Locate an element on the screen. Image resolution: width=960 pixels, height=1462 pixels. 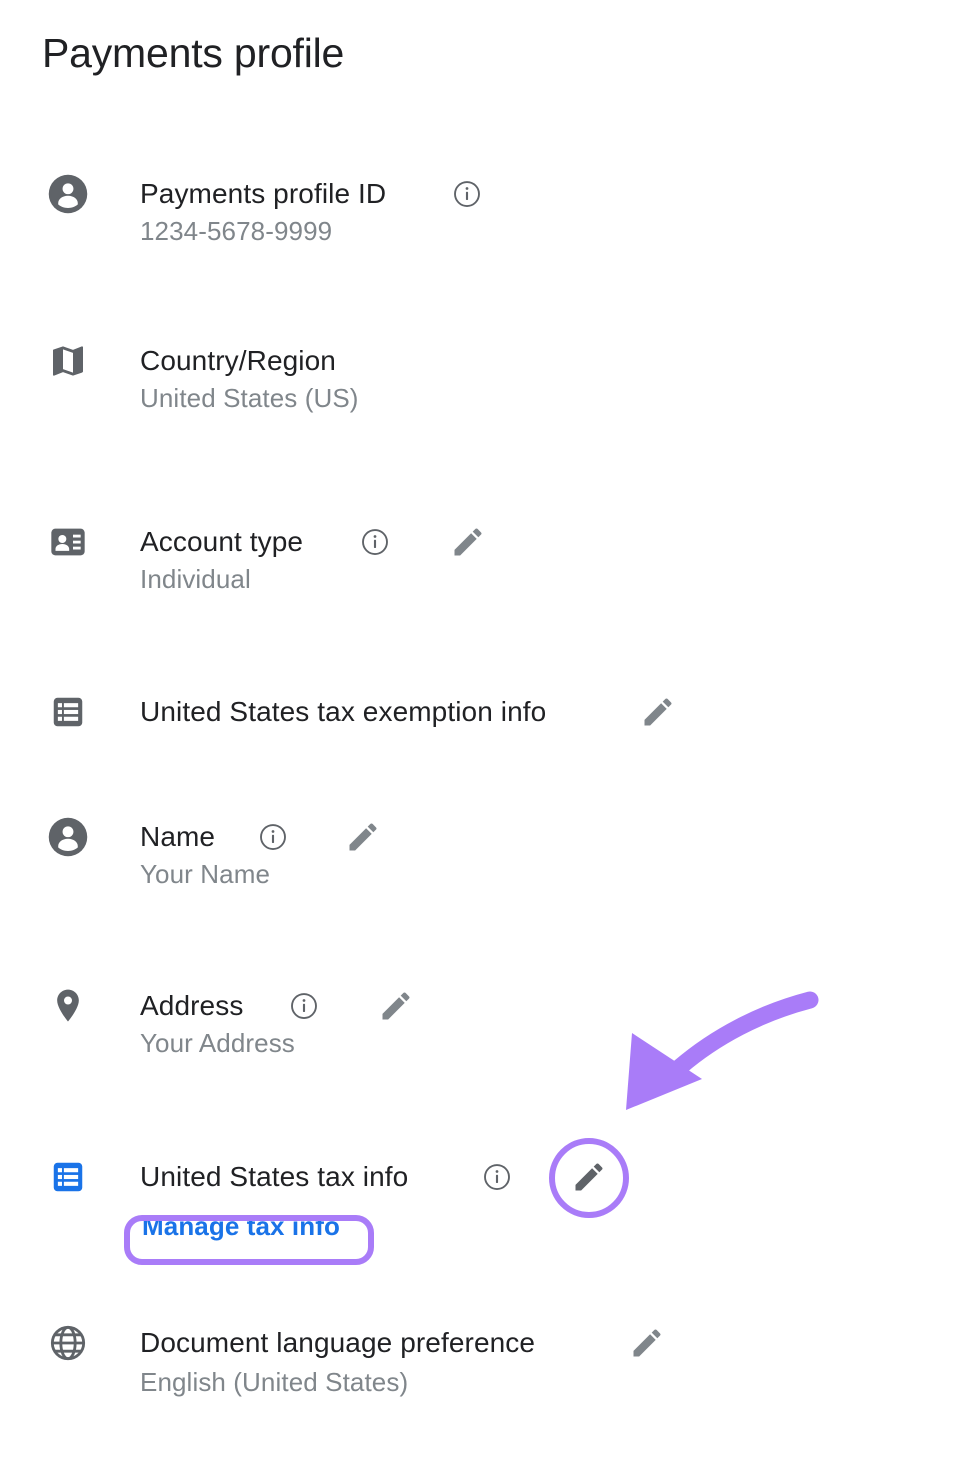
manage-tax-info-link: Manage tax info is located at coordinates (241, 1226).